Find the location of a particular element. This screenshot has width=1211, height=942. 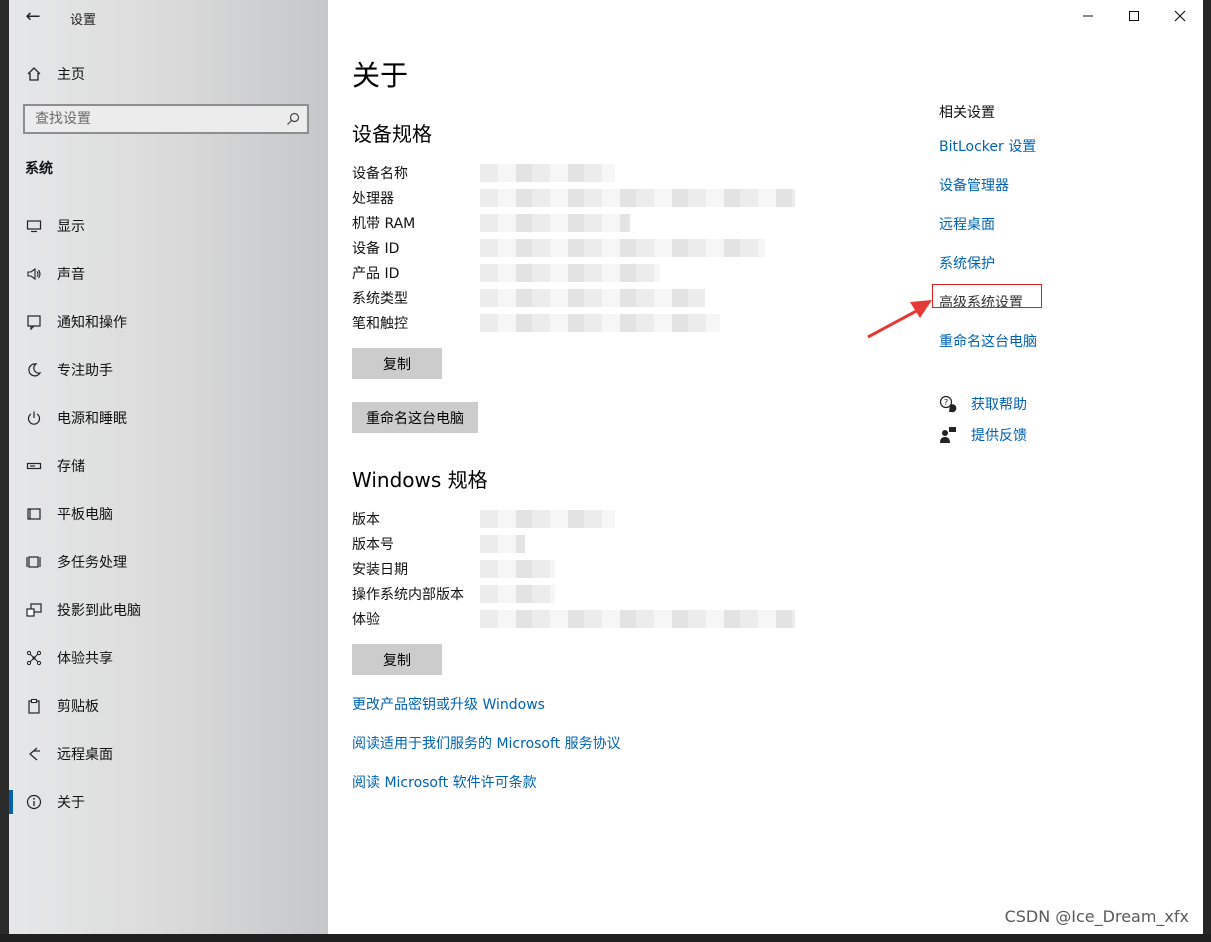

spec-label: 体验 is located at coordinates (366, 619).